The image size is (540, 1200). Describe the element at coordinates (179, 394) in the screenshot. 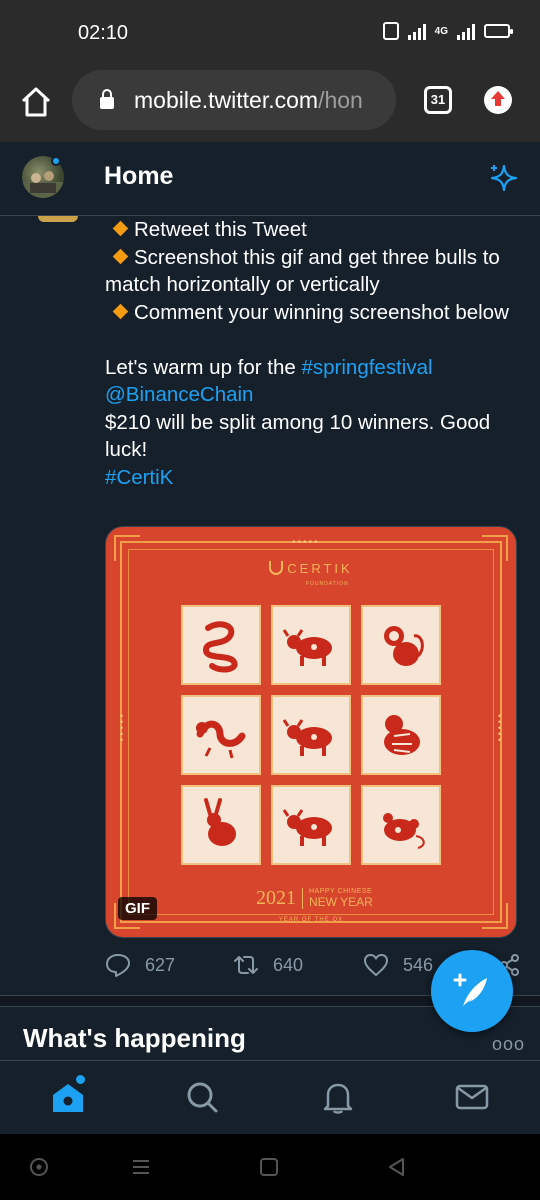

I see `mention-binancechain-link: @BinanceChain` at that location.